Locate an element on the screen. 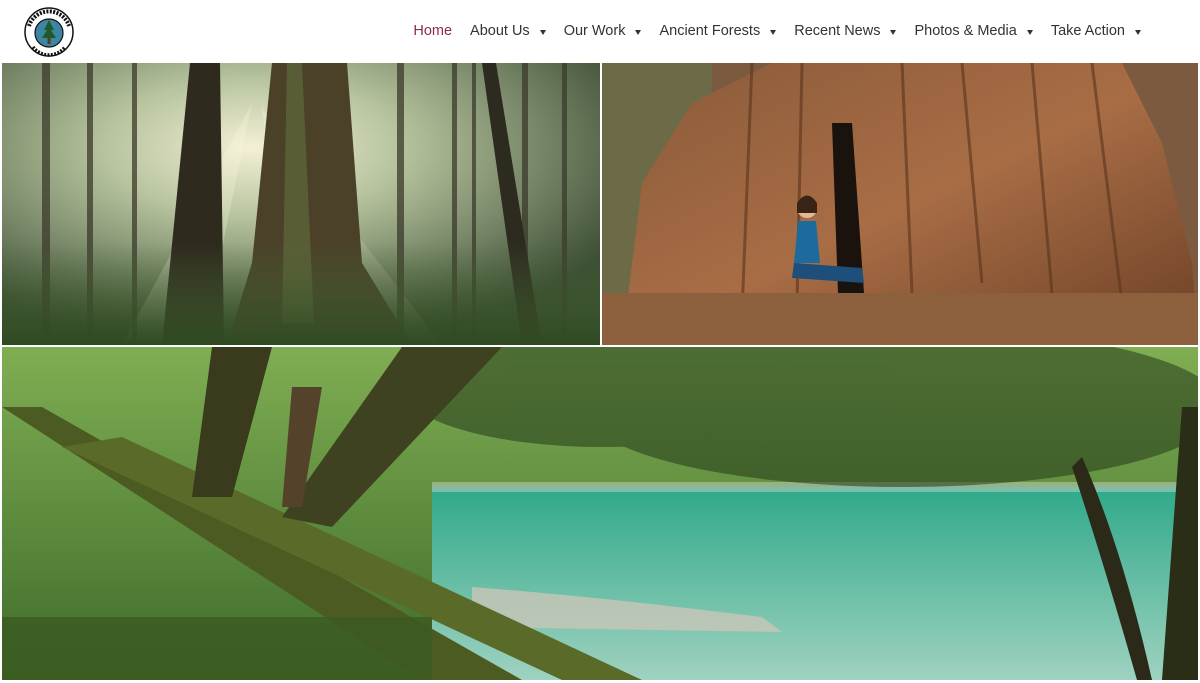 The width and height of the screenshot is (1200, 683). ancient-forest-alliance-logo is located at coordinates (49, 32).